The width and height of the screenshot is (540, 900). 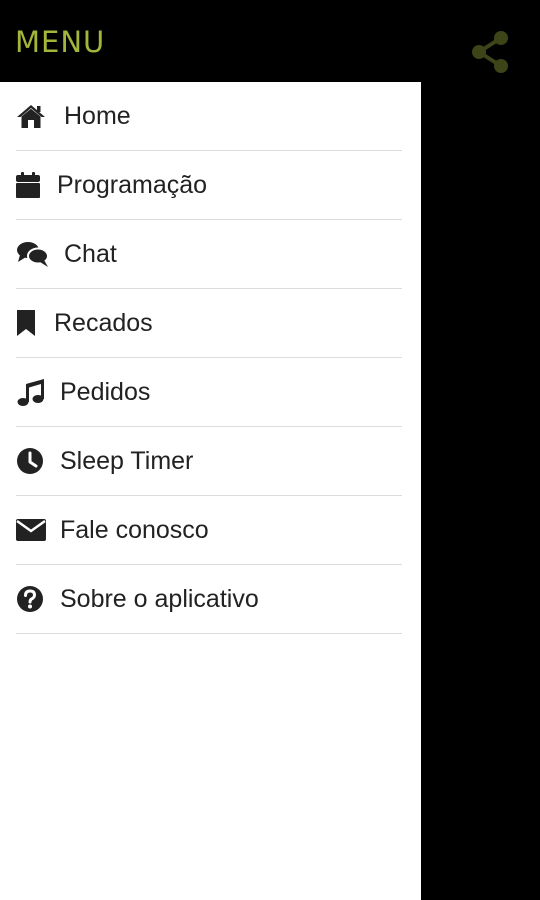 What do you see at coordinates (209, 323) in the screenshot?
I see `menu-item-recados: Recados` at bounding box center [209, 323].